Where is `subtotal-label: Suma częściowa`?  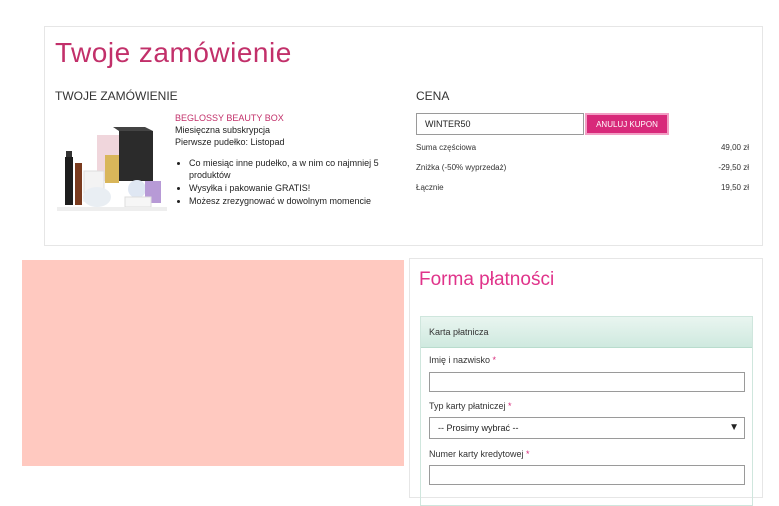
subtotal-label: Suma częściowa is located at coordinates (446, 147).